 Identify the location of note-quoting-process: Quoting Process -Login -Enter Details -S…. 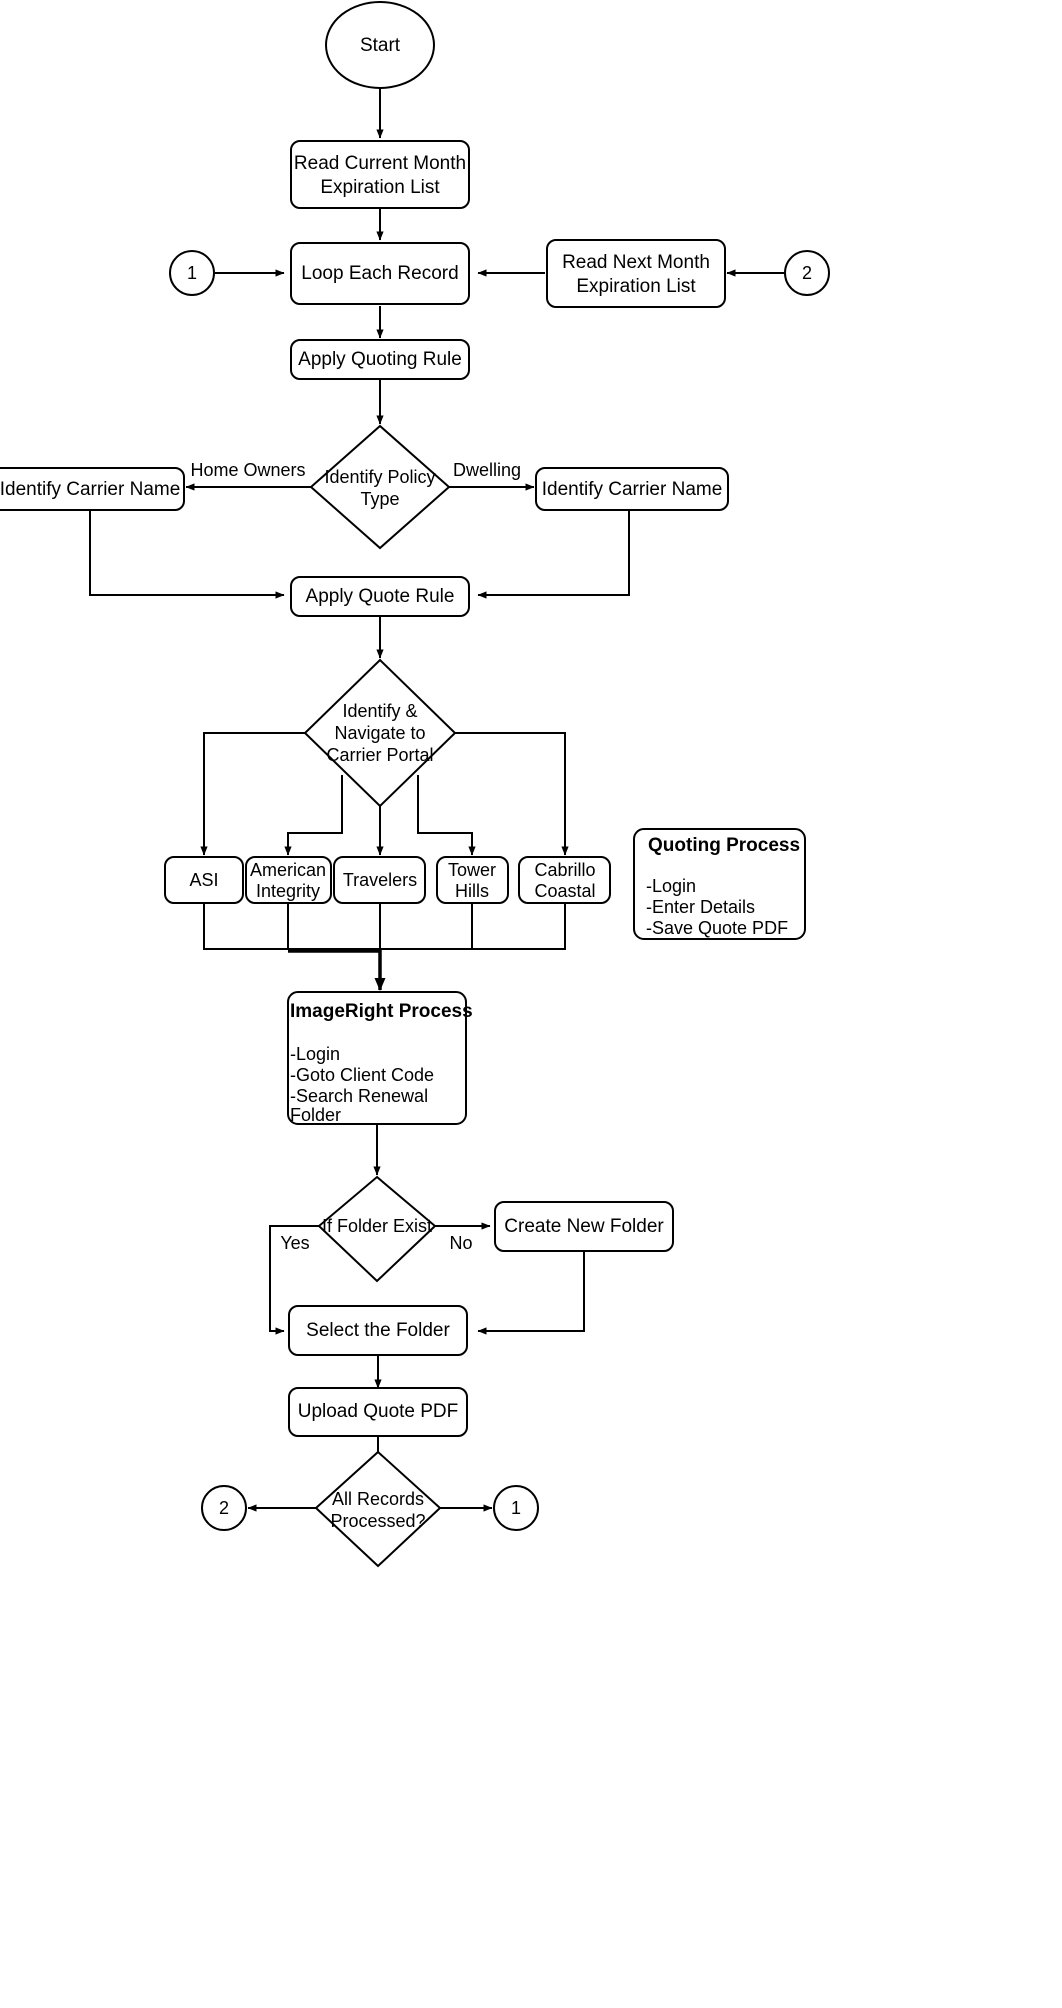
(719, 884).